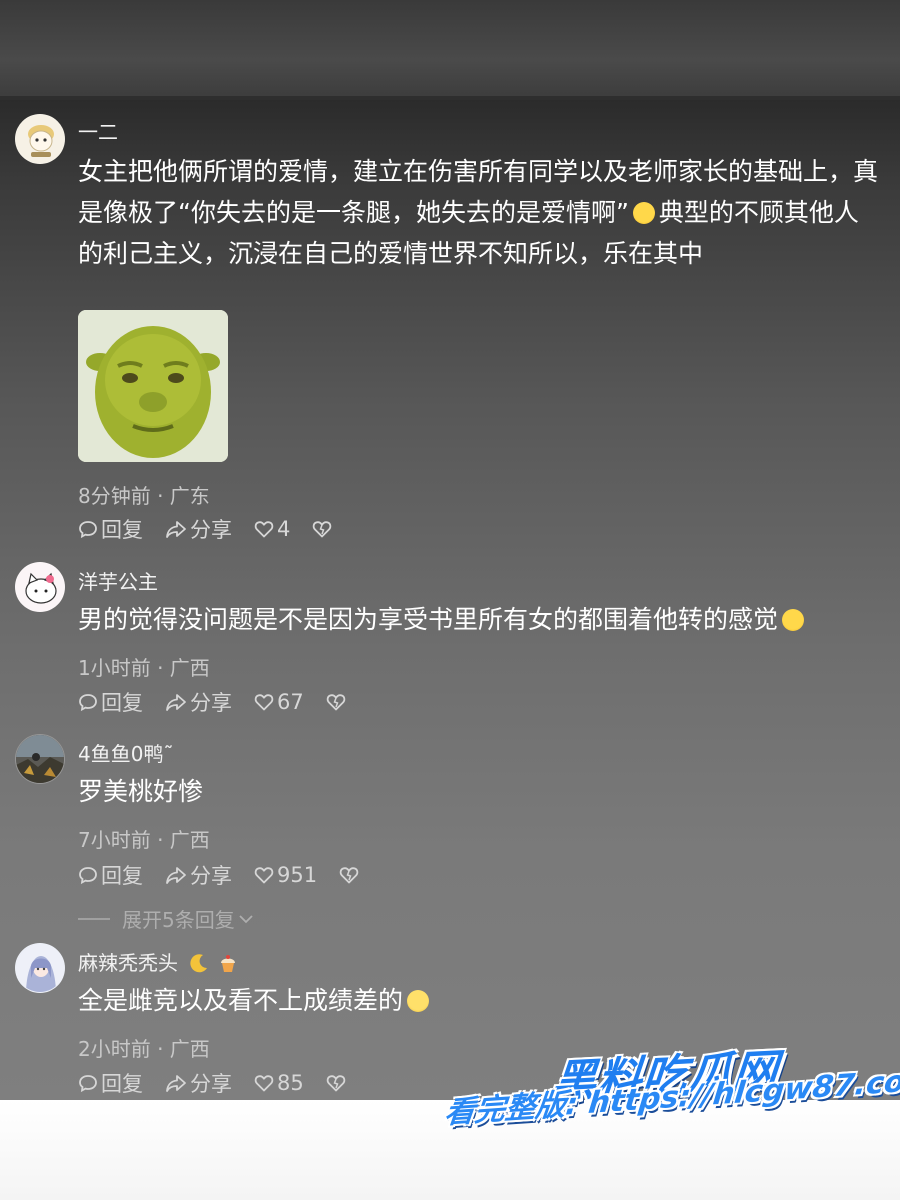 The image size is (900, 1200). I want to click on comment-actions: 回复 分享 4, so click(217, 529).